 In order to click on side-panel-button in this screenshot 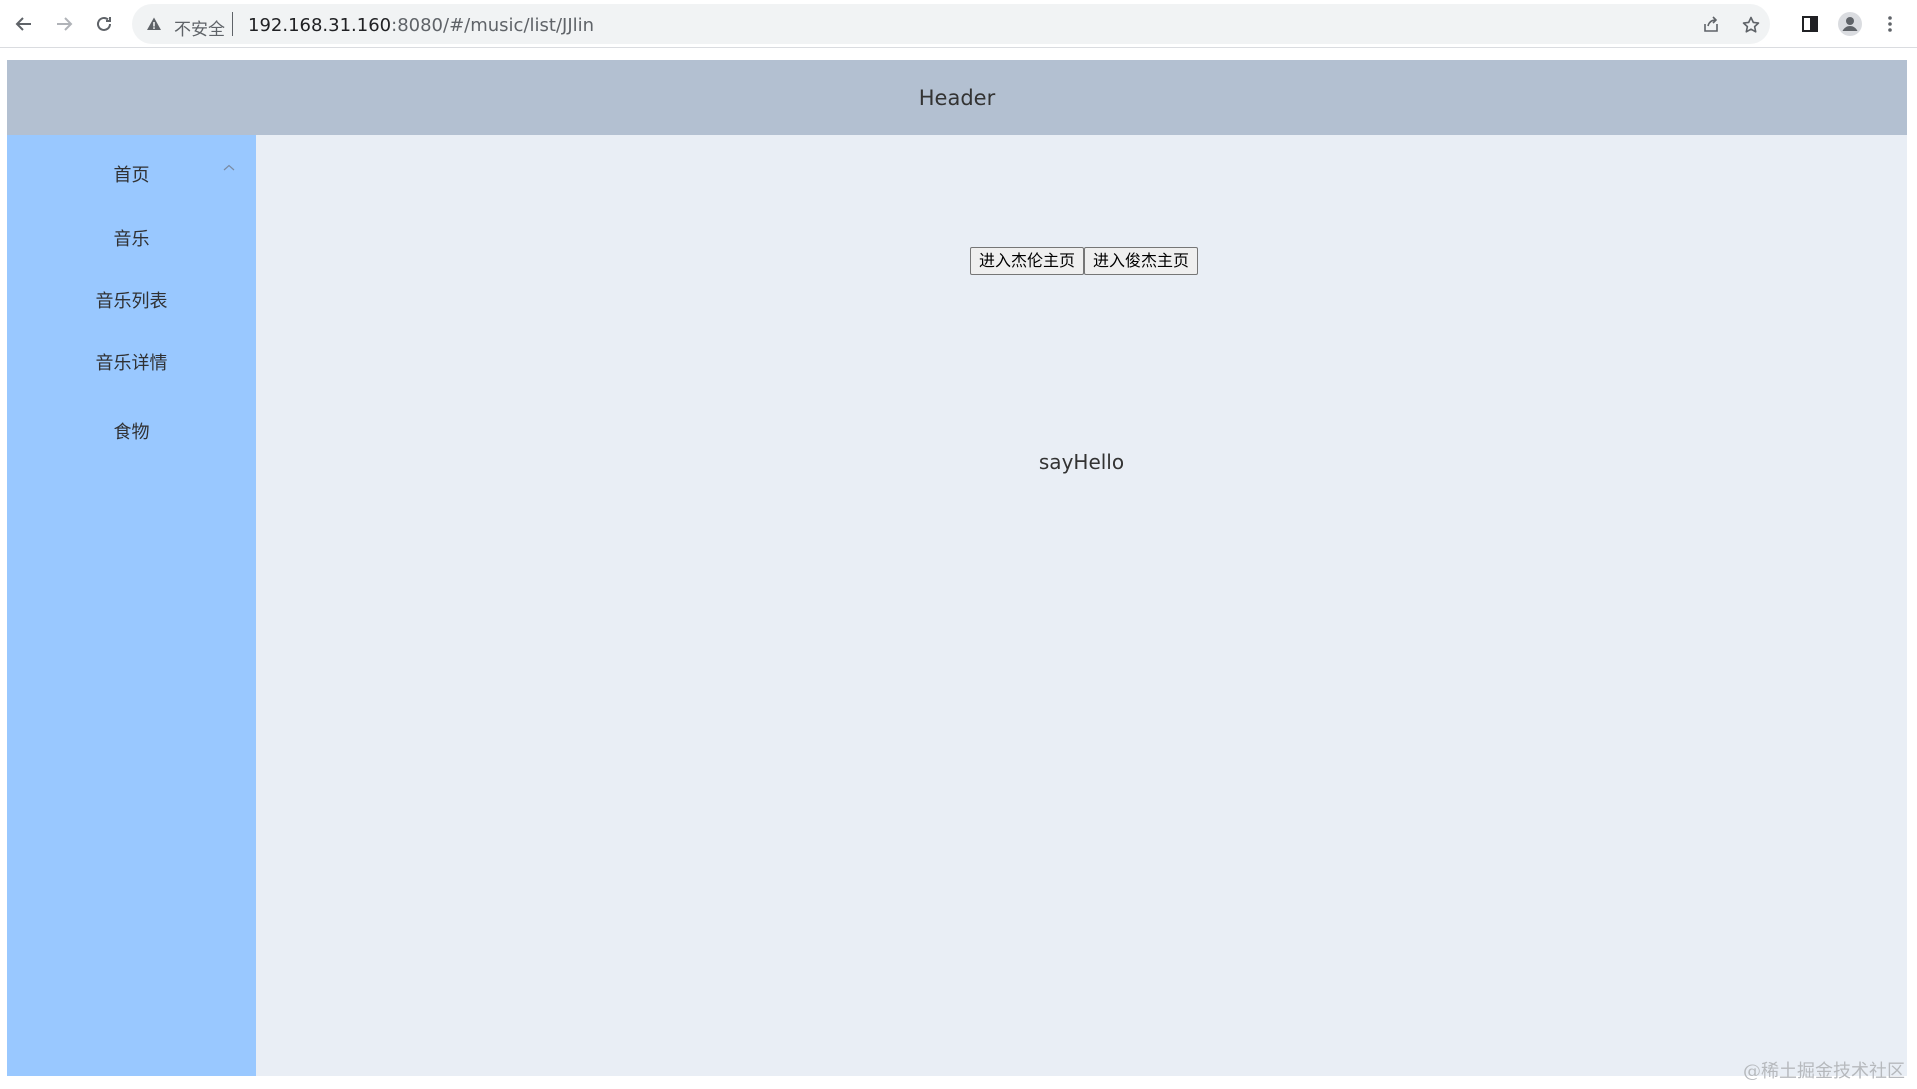, I will do `click(1810, 24)`.